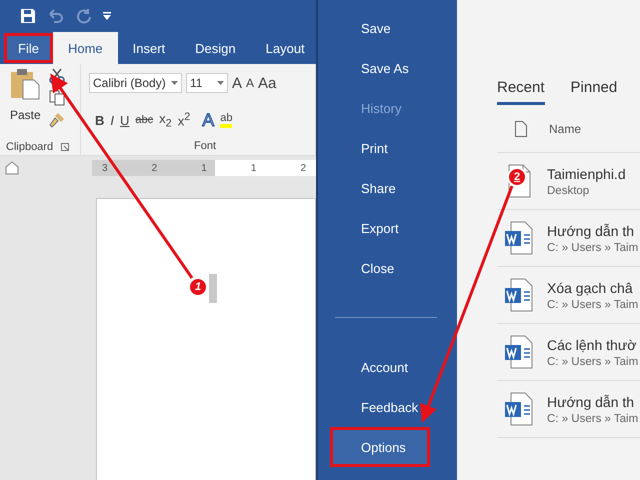 This screenshot has height=480, width=640. What do you see at coordinates (84, 16) in the screenshot?
I see `redo-icon` at bounding box center [84, 16].